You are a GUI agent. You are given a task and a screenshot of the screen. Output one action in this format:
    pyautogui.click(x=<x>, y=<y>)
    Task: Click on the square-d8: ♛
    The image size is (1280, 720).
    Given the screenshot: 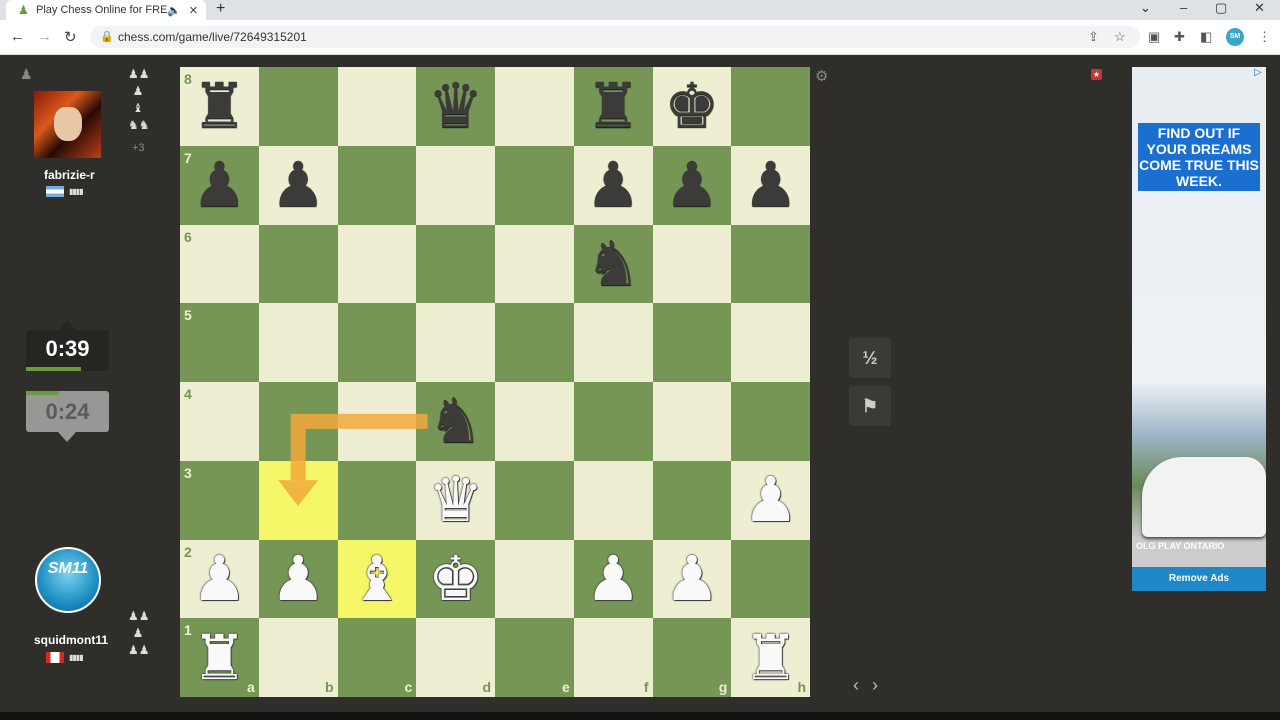 What is the action you would take?
    pyautogui.click(x=455, y=106)
    